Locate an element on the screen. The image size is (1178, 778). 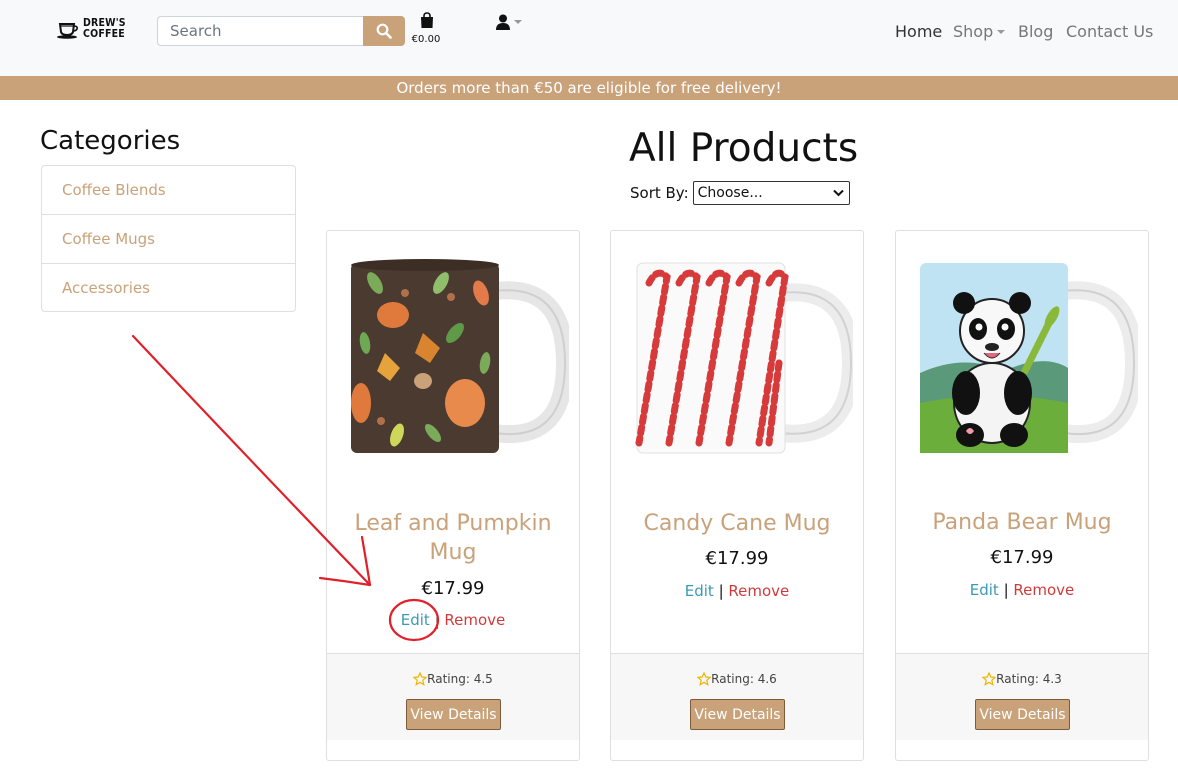
category-coffee-blends: Coffee Blends is located at coordinates (168, 190).